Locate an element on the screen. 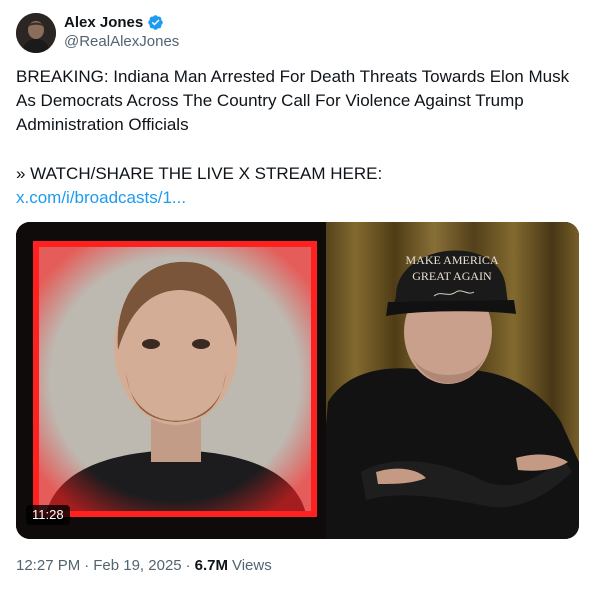  author-handle: @RealAlexJones is located at coordinates (121, 41).